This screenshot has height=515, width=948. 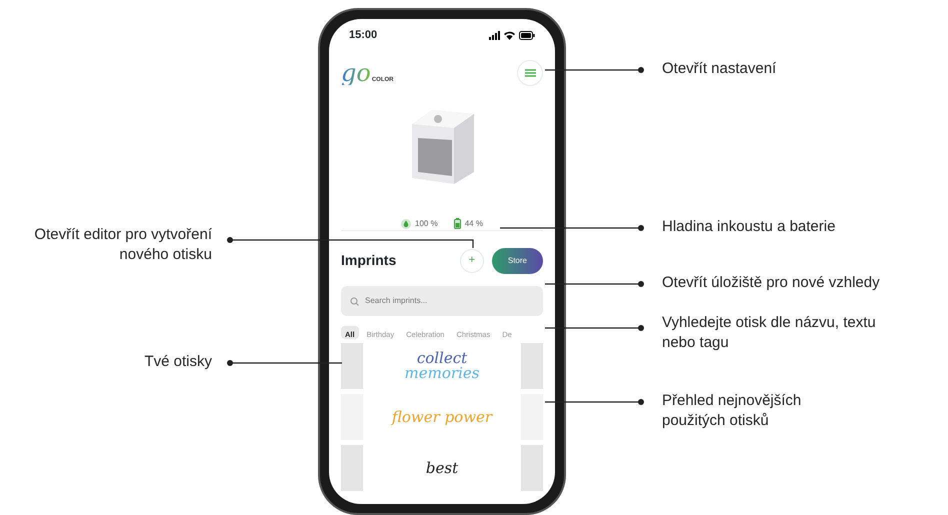 What do you see at coordinates (368, 260) in the screenshot?
I see `section-title: Imprints` at bounding box center [368, 260].